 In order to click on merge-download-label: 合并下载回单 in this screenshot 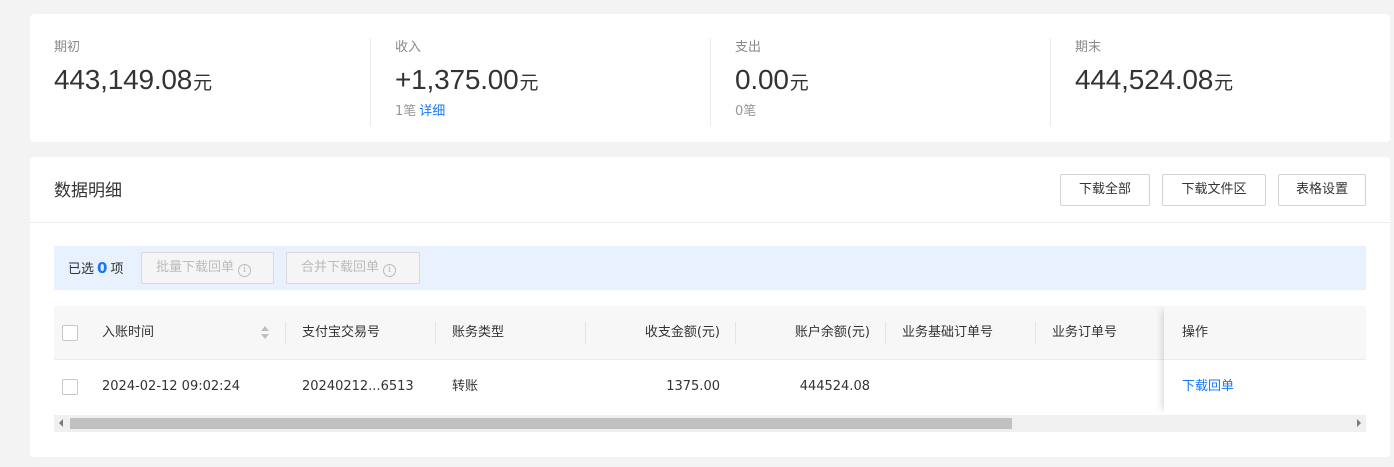, I will do `click(340, 267)`.